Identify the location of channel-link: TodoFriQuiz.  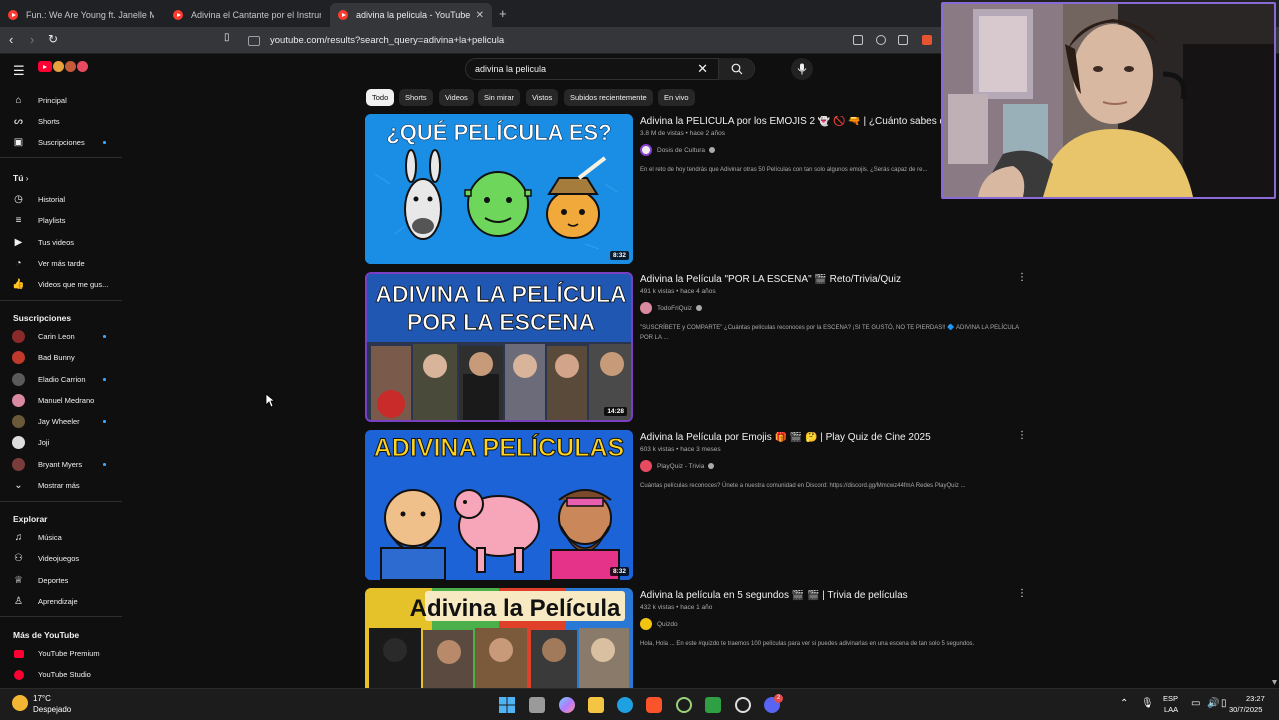
(671, 308).